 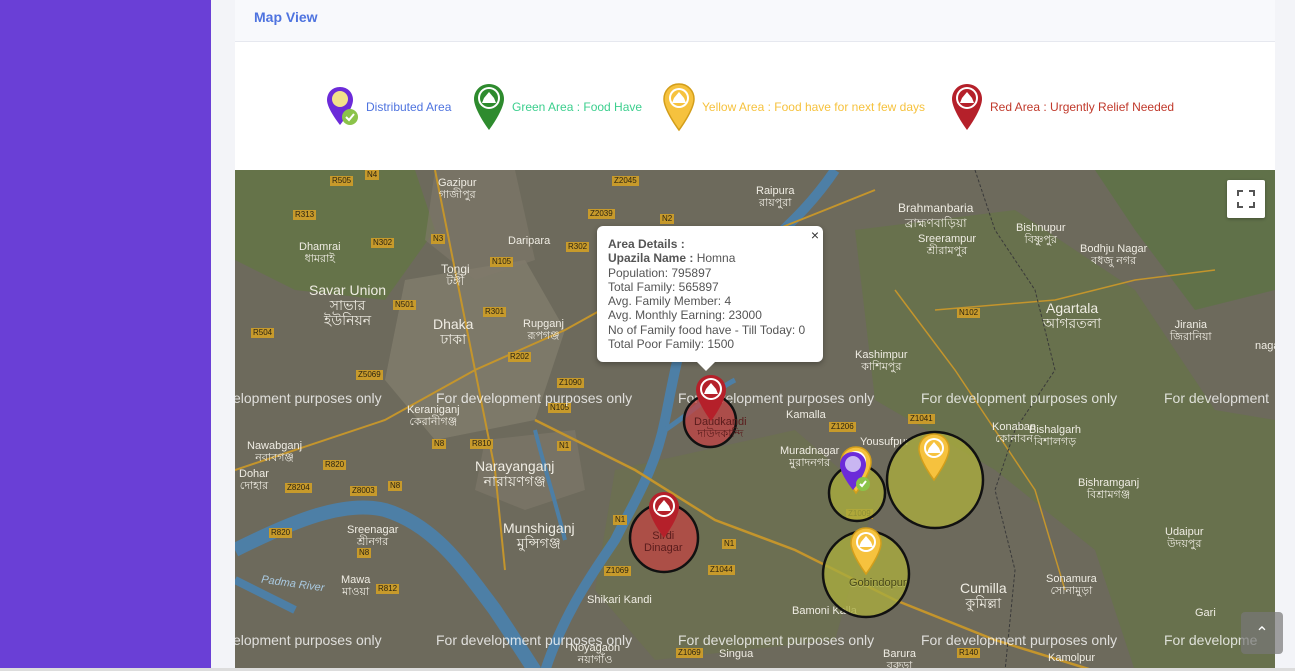 What do you see at coordinates (1265, 346) in the screenshot?
I see `place-label: nagar` at bounding box center [1265, 346].